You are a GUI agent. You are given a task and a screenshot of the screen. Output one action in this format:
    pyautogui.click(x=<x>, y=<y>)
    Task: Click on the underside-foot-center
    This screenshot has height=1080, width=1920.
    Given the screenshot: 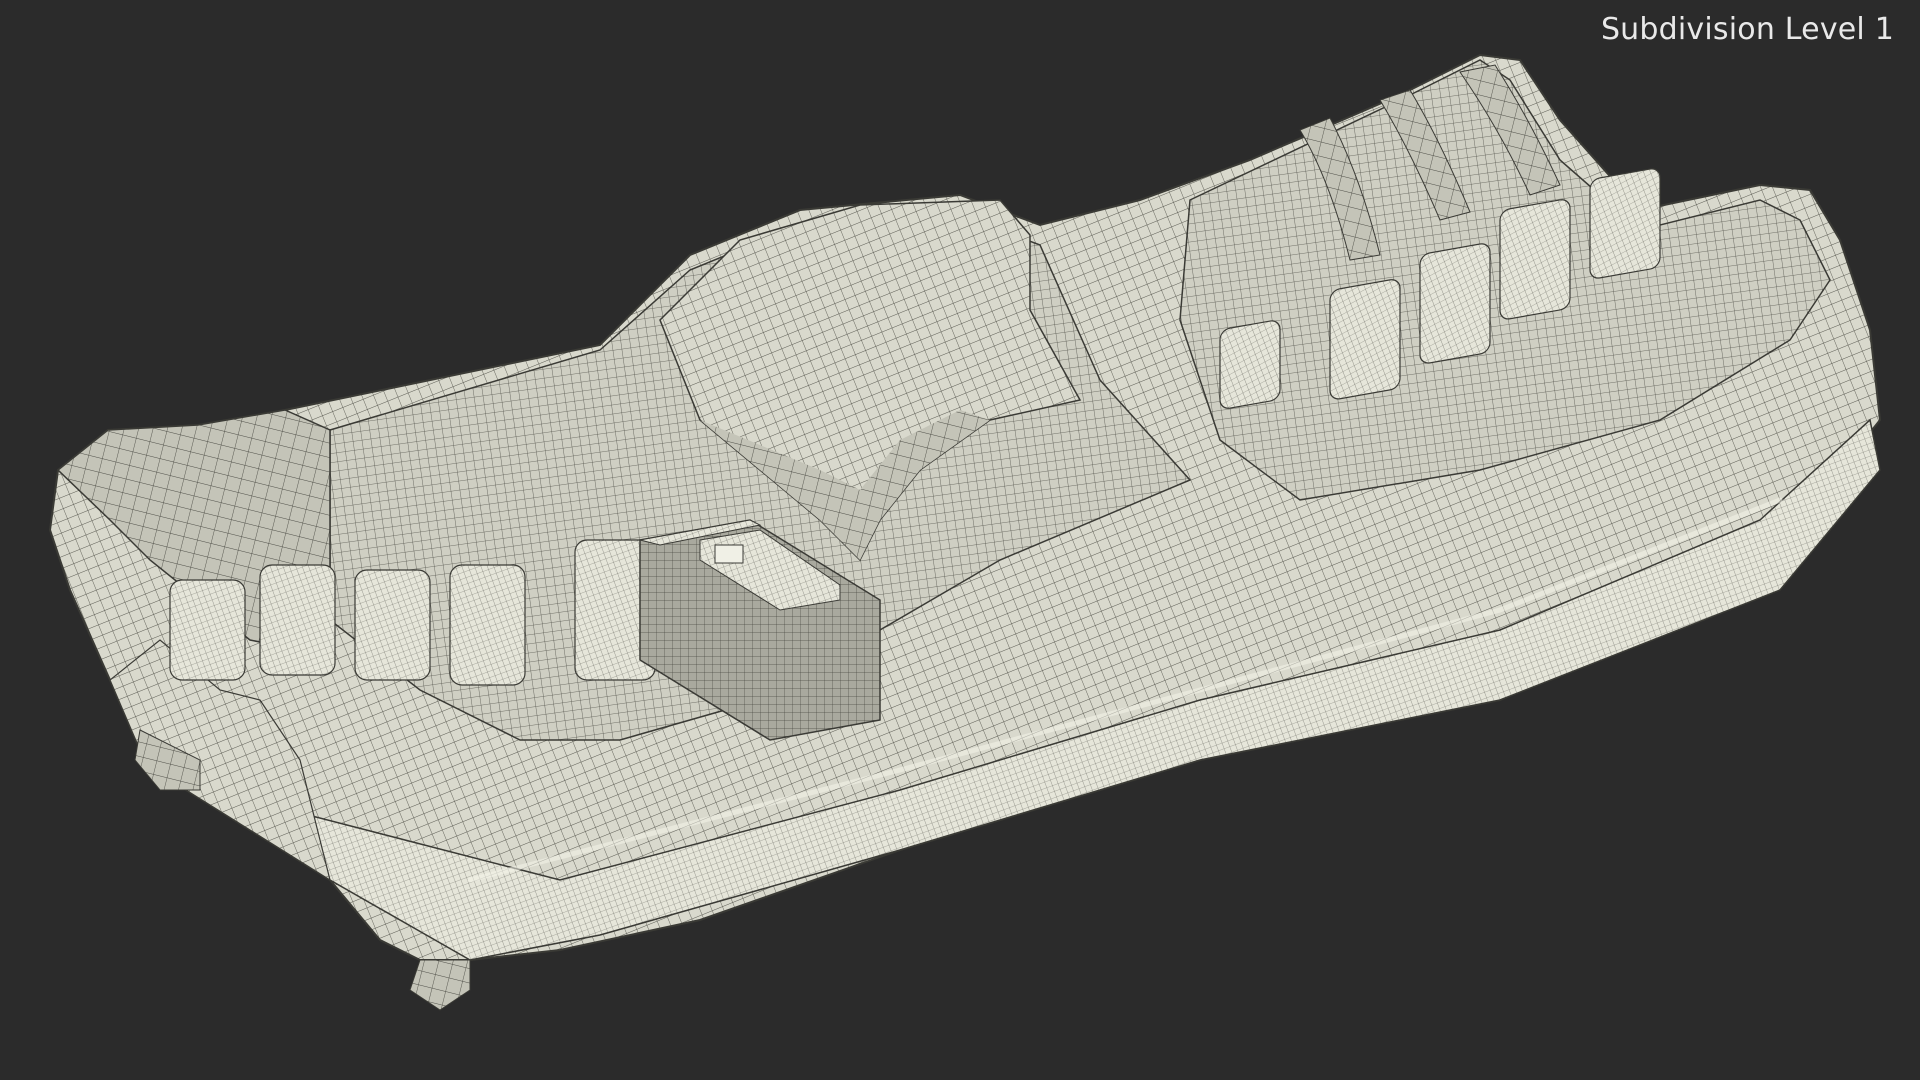 What is the action you would take?
    pyautogui.click(x=440, y=985)
    